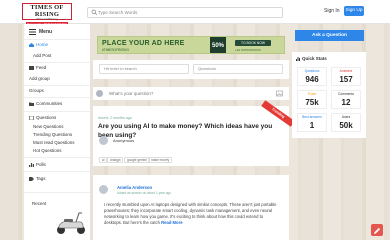 The image size is (390, 240). I want to click on image-upload-icon, so click(279, 93).